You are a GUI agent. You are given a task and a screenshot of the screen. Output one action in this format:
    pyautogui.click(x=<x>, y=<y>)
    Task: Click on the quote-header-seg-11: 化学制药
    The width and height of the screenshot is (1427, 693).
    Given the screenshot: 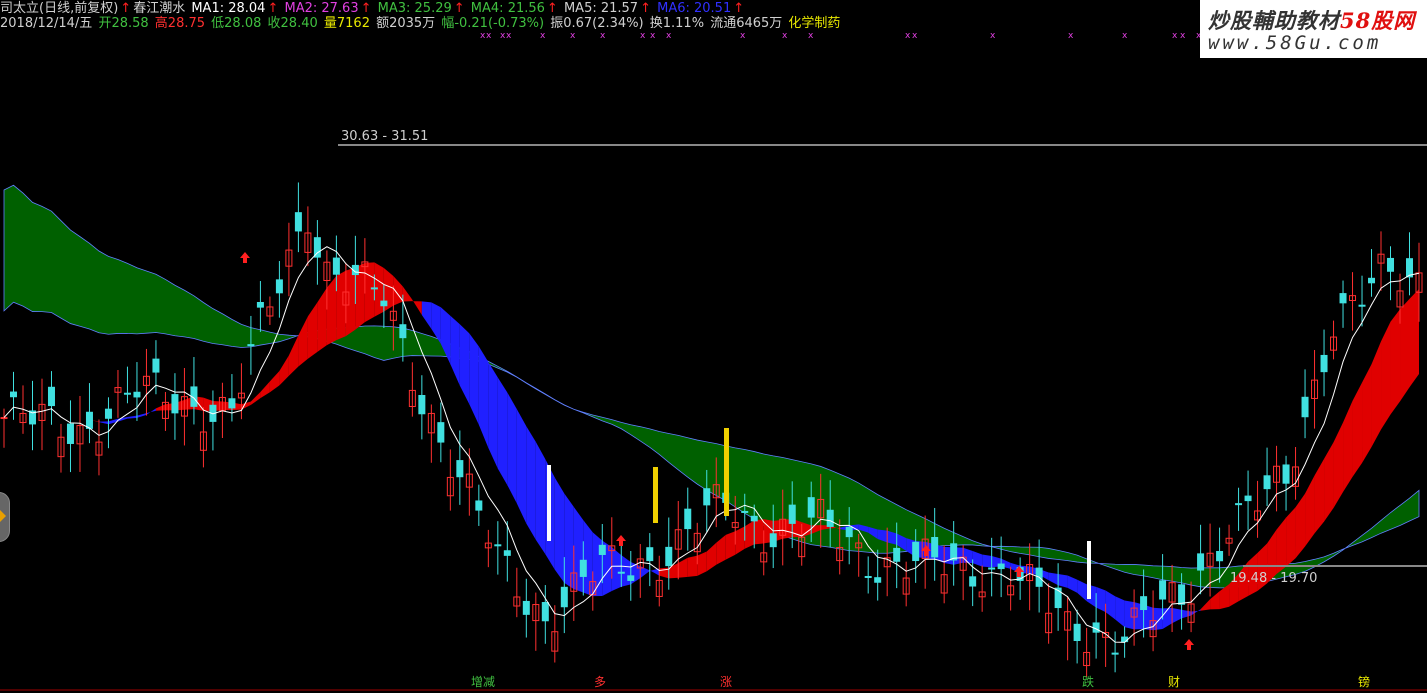 What is the action you would take?
    pyautogui.click(x=812, y=23)
    